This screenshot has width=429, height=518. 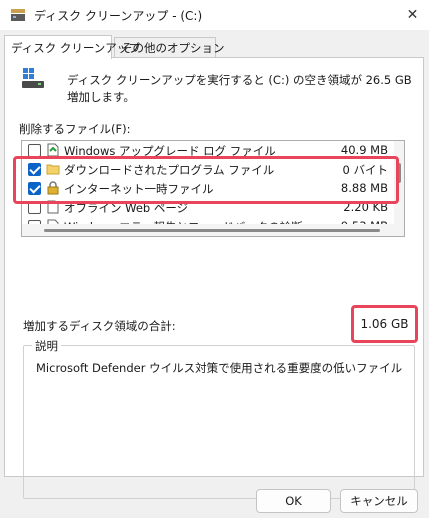 What do you see at coordinates (72, 47) in the screenshot?
I see `tab-disk-cleanup: ディスク クリーンアップ` at bounding box center [72, 47].